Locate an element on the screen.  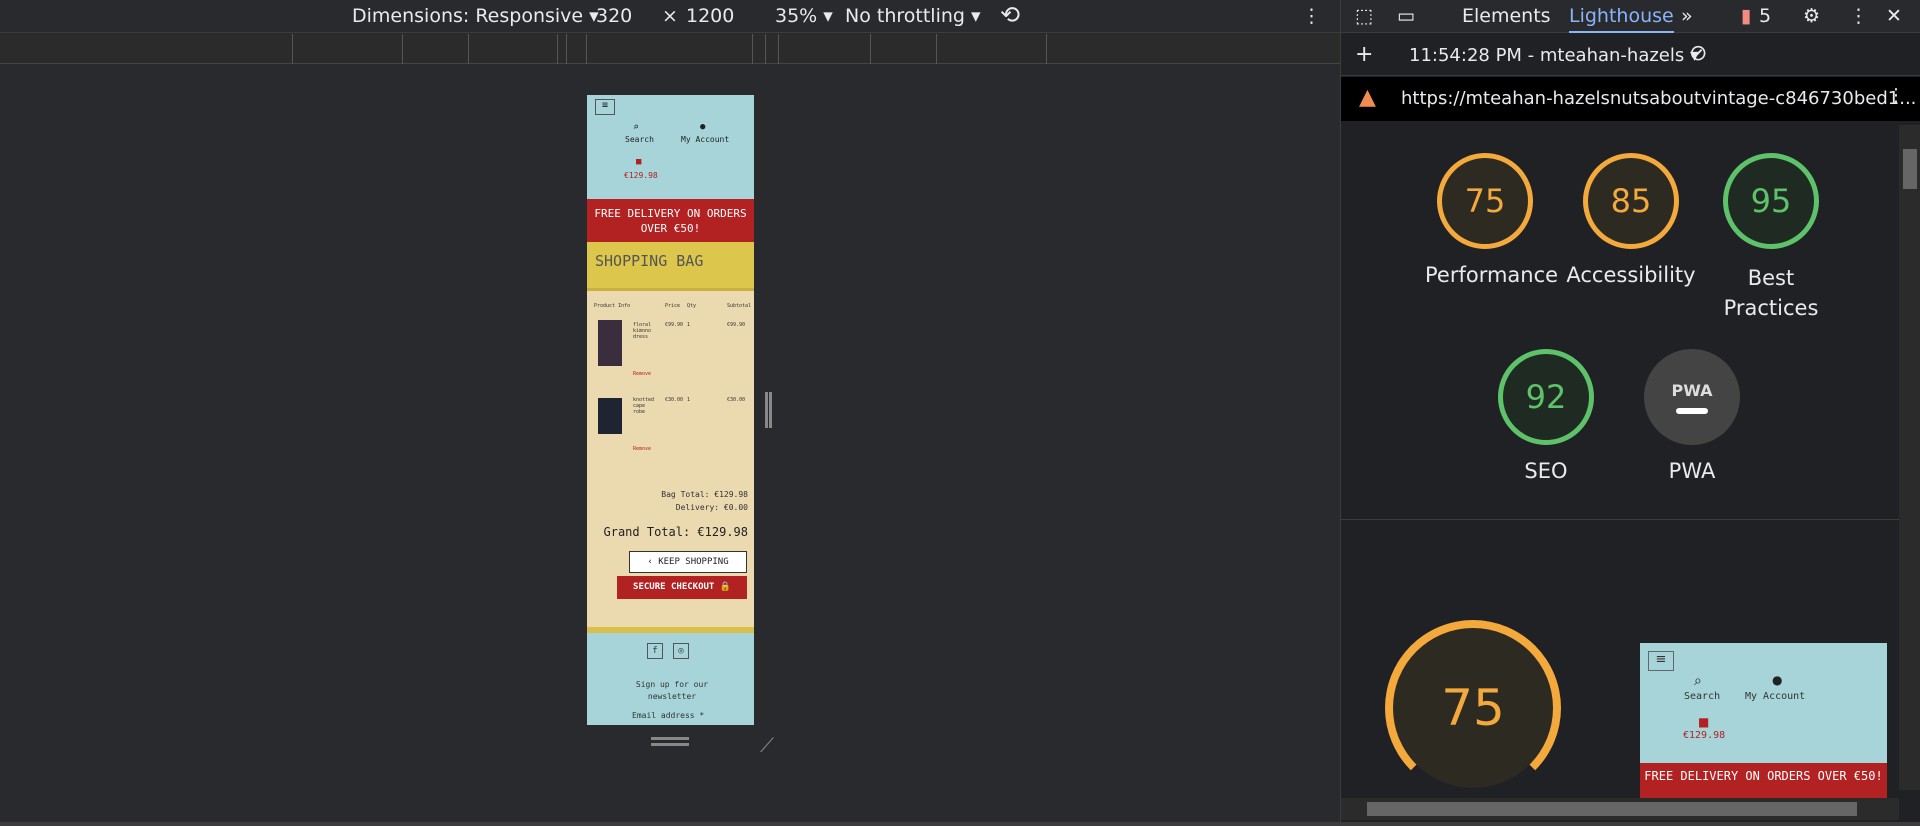
more-tabs-icon: » is located at coordinates (1687, 16).